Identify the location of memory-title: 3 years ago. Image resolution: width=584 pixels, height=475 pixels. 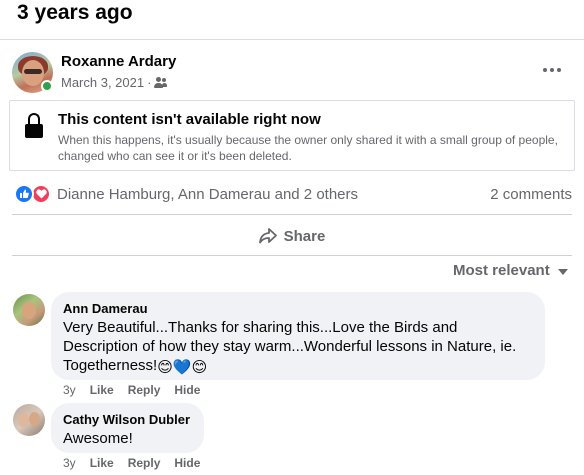
(75, 12).